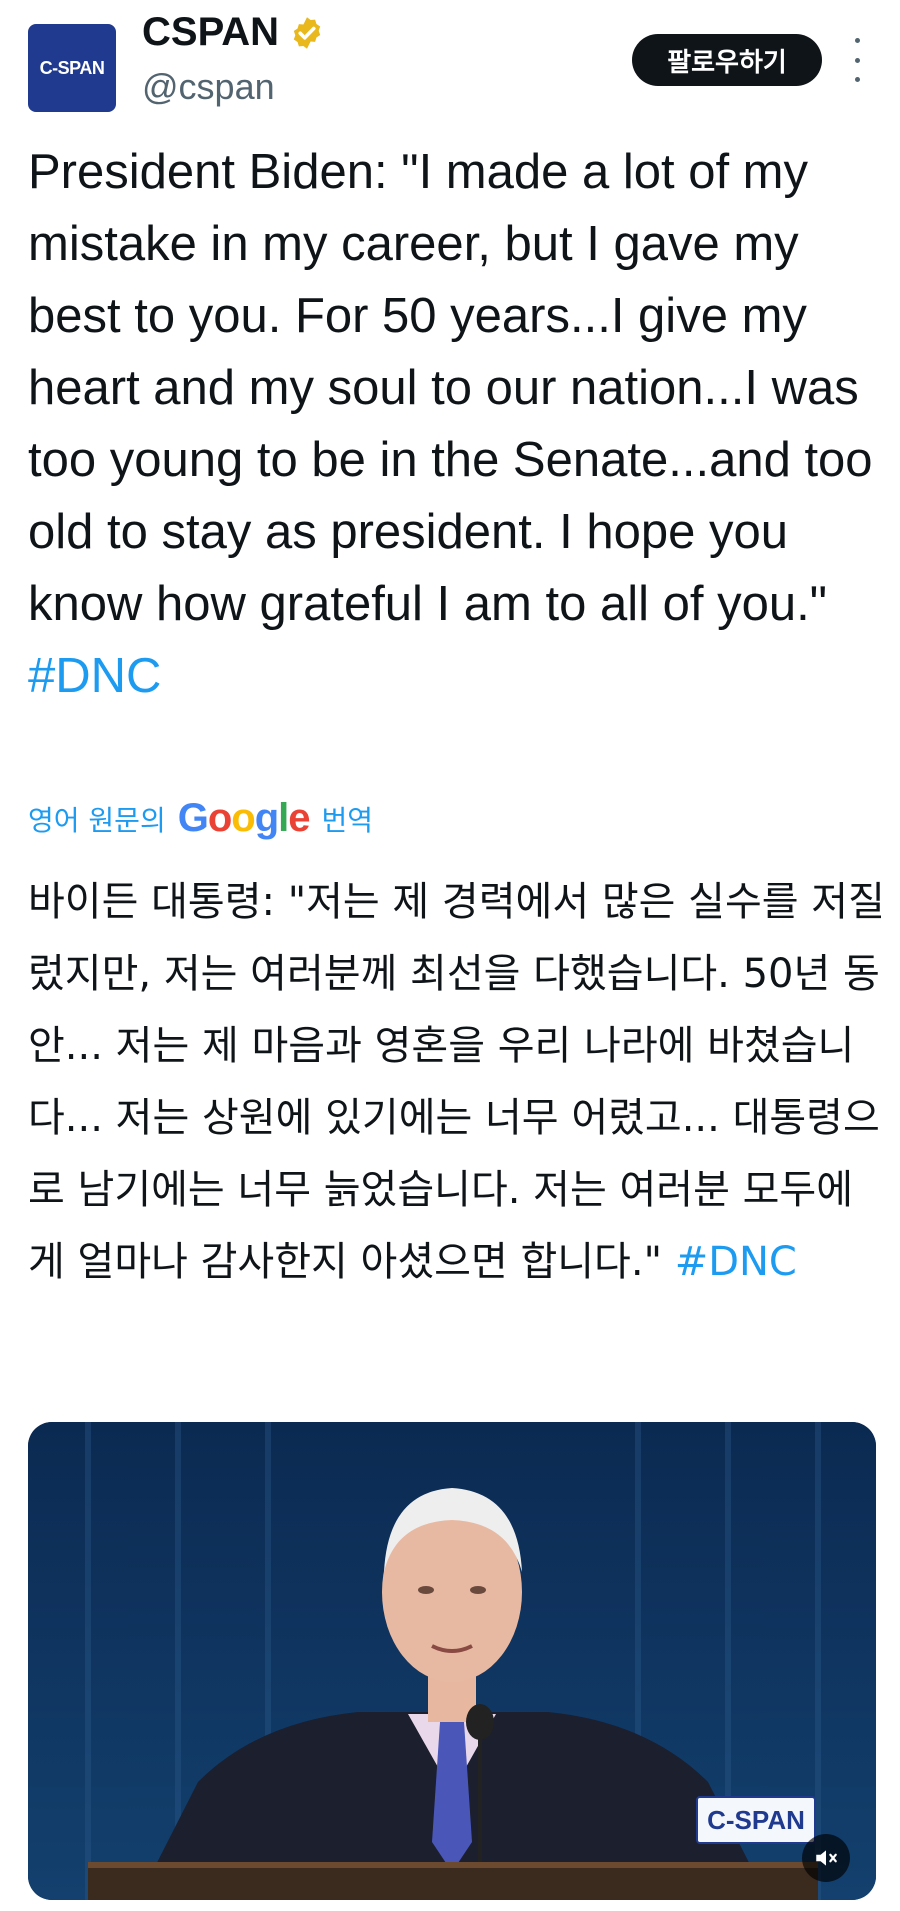  I want to click on google-logo: Google, so click(244, 818).